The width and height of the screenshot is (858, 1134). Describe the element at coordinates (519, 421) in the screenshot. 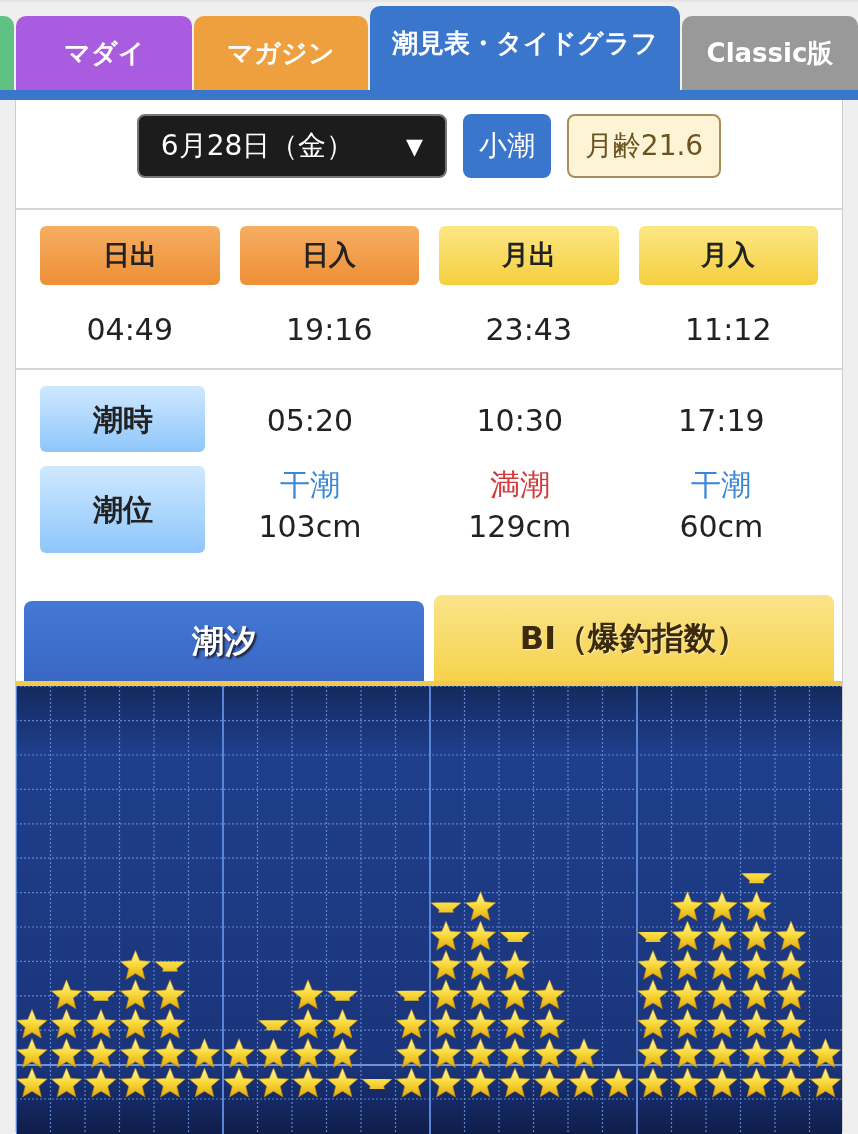

I see `tide-time: 10:30` at that location.